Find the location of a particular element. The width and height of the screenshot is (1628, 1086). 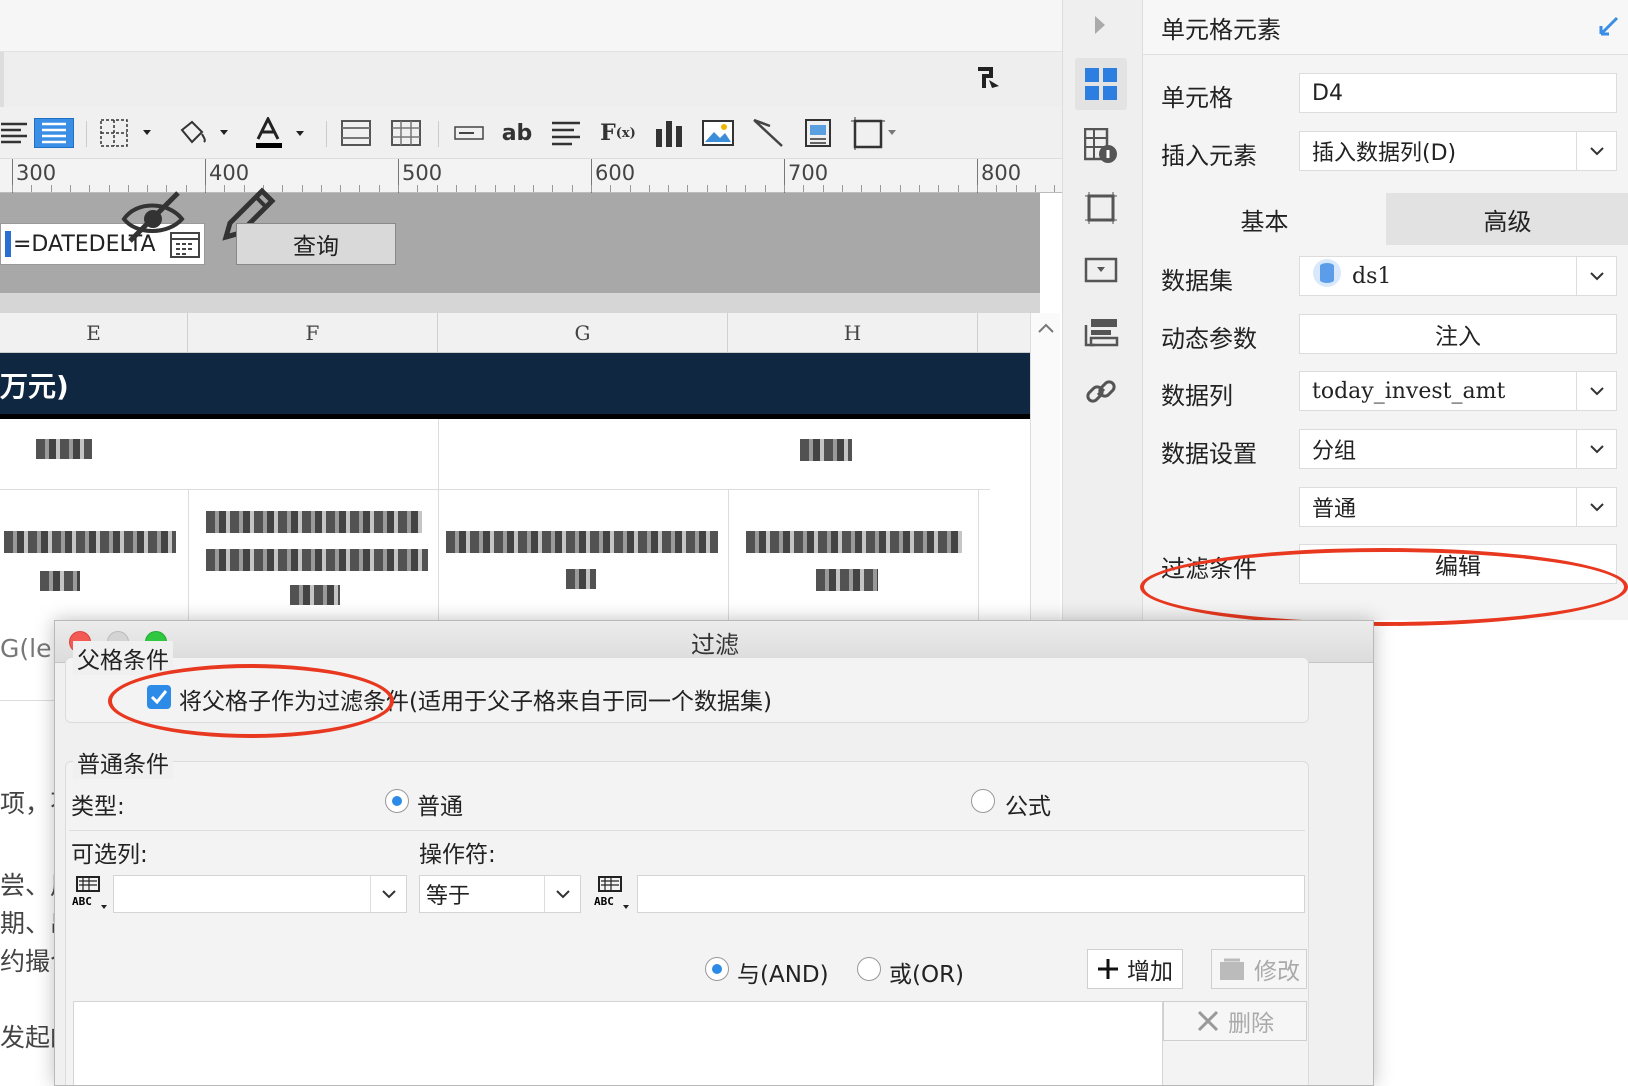

add-button-label: 增加 is located at coordinates (1150, 972).